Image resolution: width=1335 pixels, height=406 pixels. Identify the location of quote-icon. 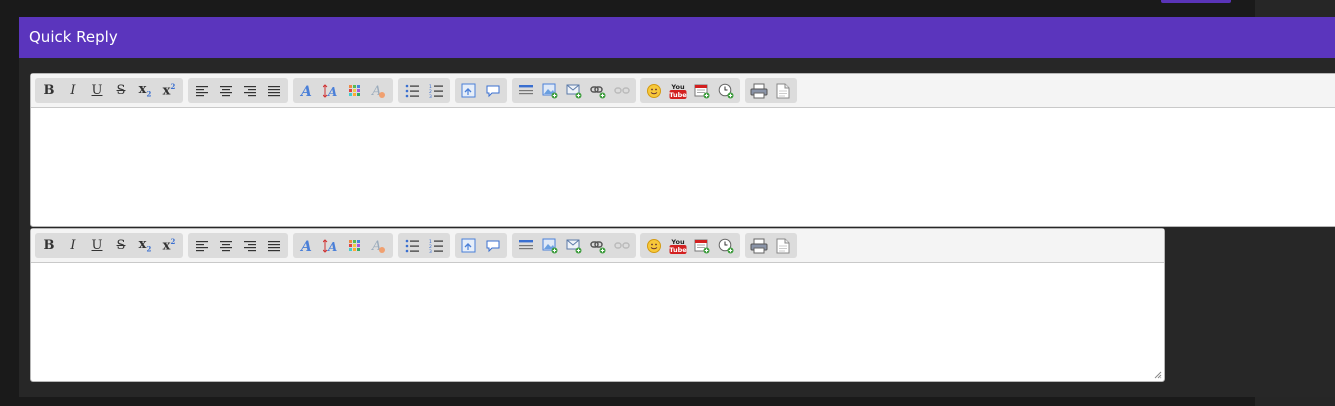
(493, 246).